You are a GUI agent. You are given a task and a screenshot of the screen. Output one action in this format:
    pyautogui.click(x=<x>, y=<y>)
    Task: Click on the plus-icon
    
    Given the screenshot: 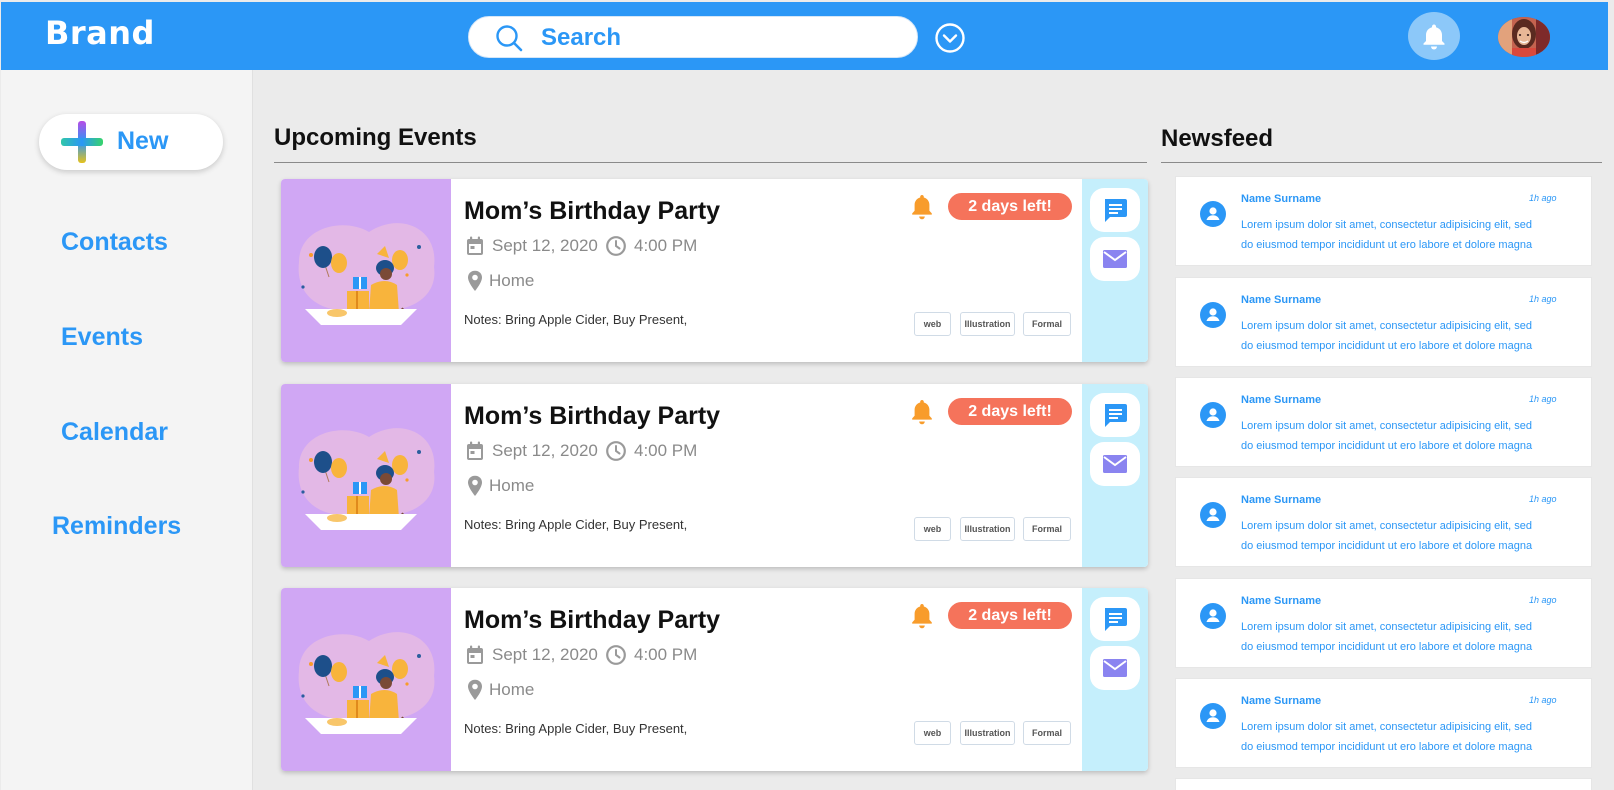 What is the action you would take?
    pyautogui.click(x=82, y=142)
    